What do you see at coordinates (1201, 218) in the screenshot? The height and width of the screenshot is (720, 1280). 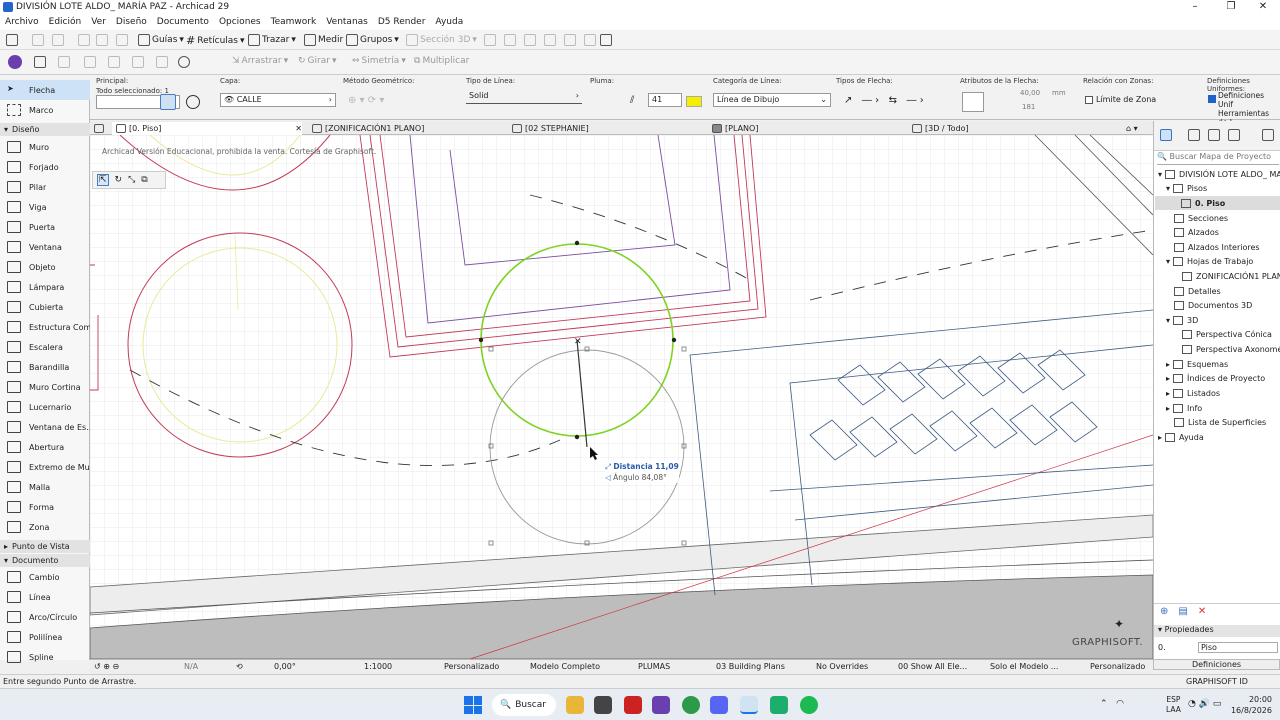 I see `nav-secciones: Secciones` at bounding box center [1201, 218].